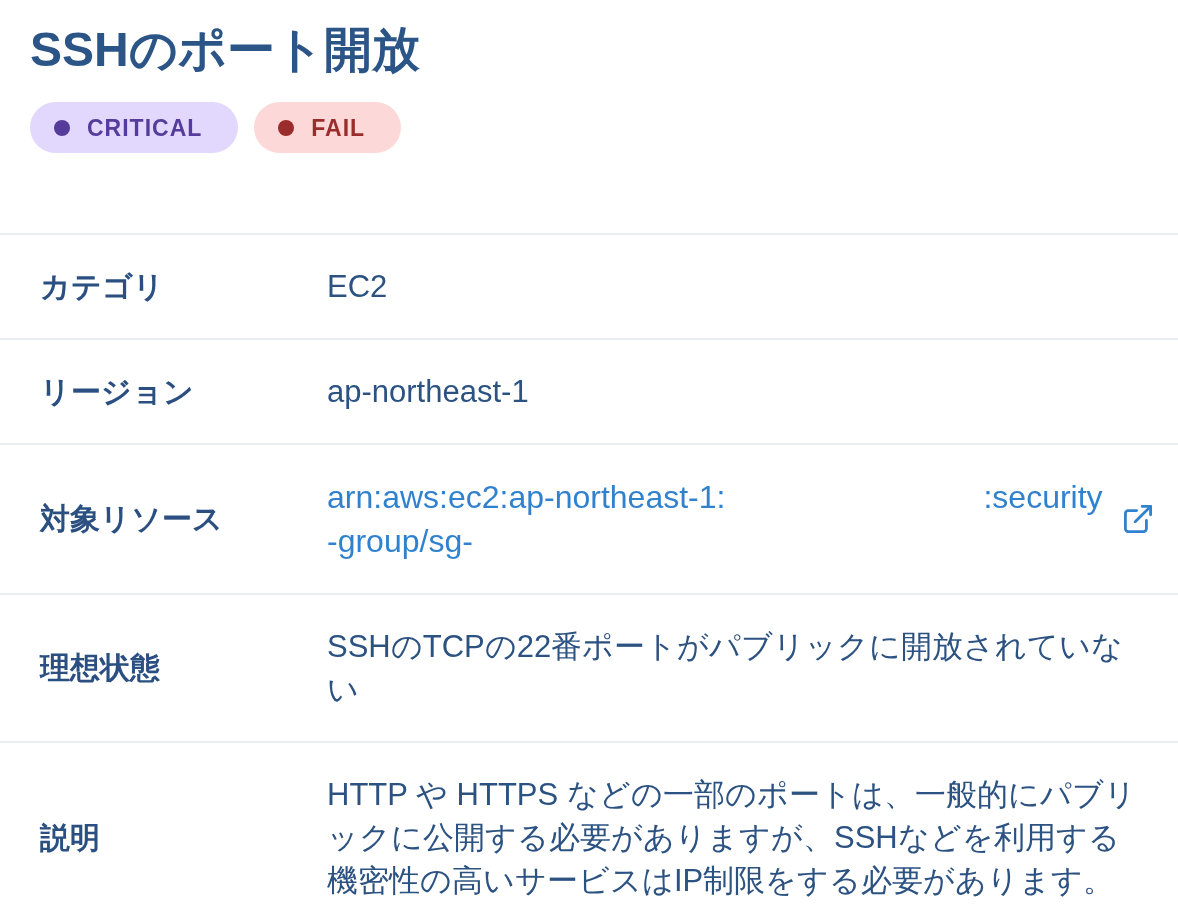 The width and height of the screenshot is (1178, 914). Describe the element at coordinates (428, 392) in the screenshot. I see `field-value: ap-northeast-1` at that location.